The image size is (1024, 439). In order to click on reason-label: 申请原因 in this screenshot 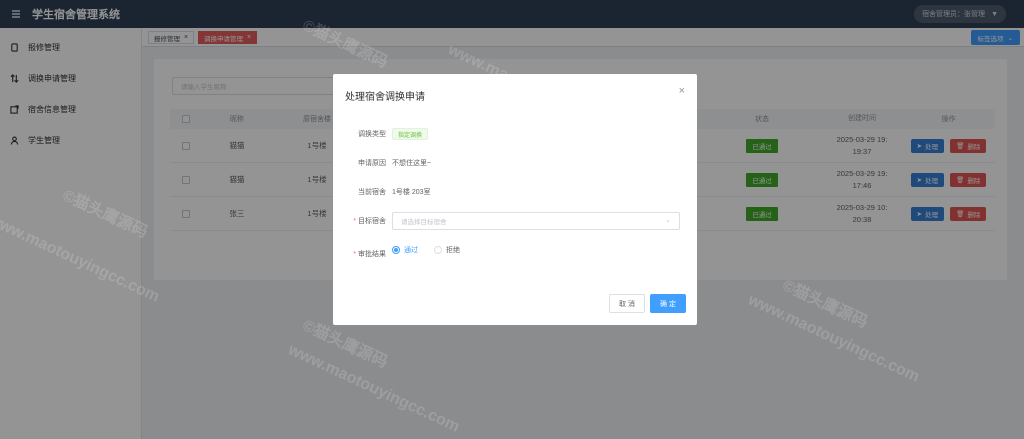, I will do `click(372, 163)`.